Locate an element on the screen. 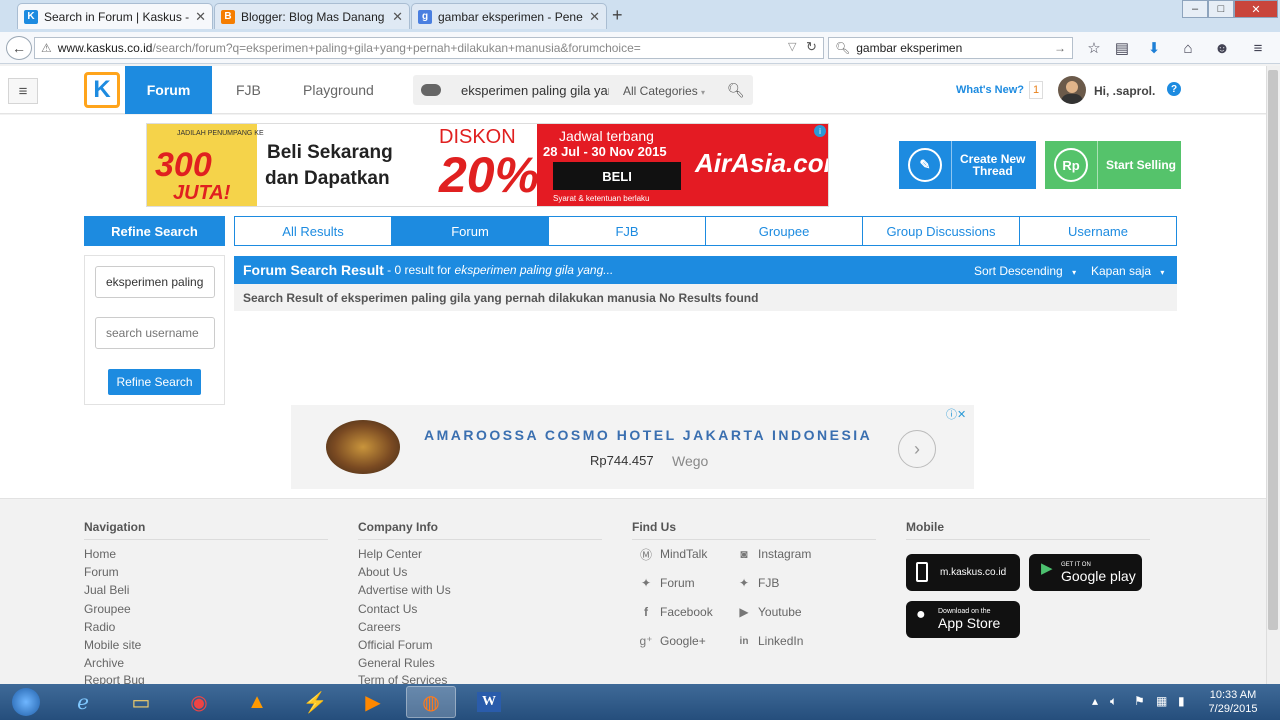 This screenshot has width=1280, height=720. footer-link: Contact Us is located at coordinates (387, 609).